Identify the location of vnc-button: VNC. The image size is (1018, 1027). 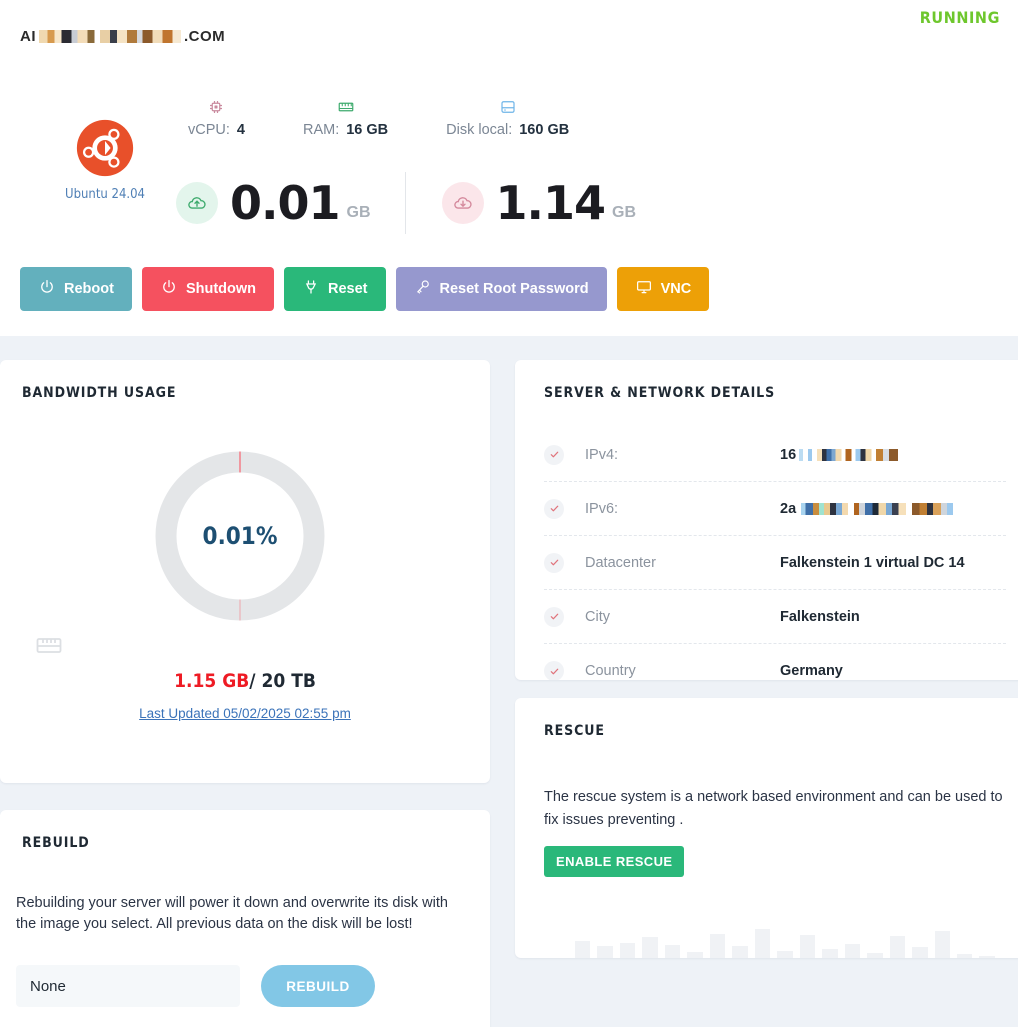
(663, 289).